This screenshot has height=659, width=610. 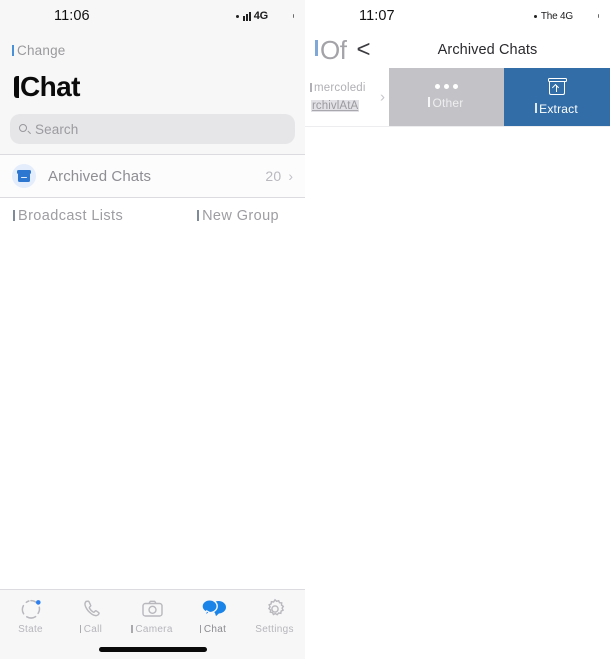 I want to click on tab-call: Call, so click(x=91, y=616).